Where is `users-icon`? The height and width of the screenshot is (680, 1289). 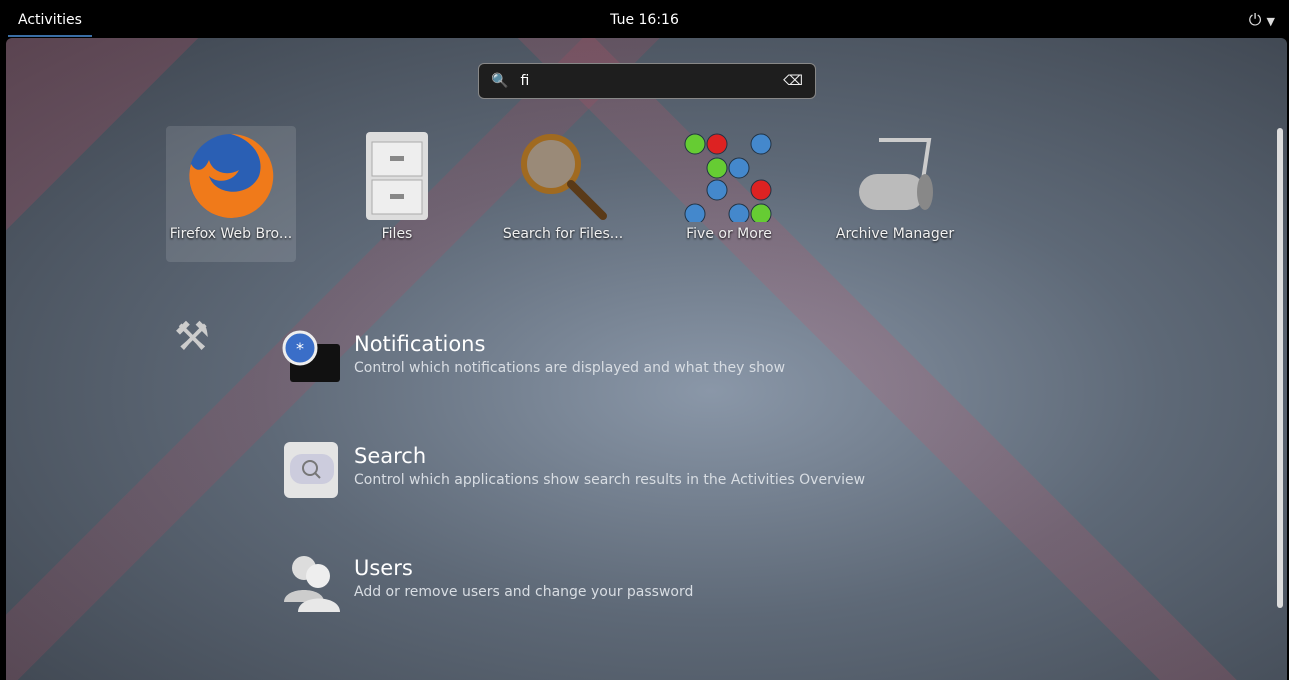
users-icon is located at coordinates (312, 584).